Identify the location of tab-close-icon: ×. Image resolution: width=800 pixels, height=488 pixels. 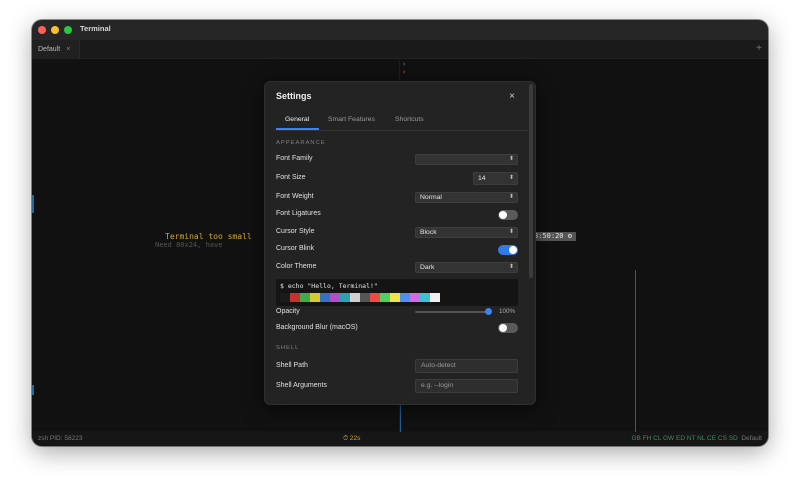
(68, 49).